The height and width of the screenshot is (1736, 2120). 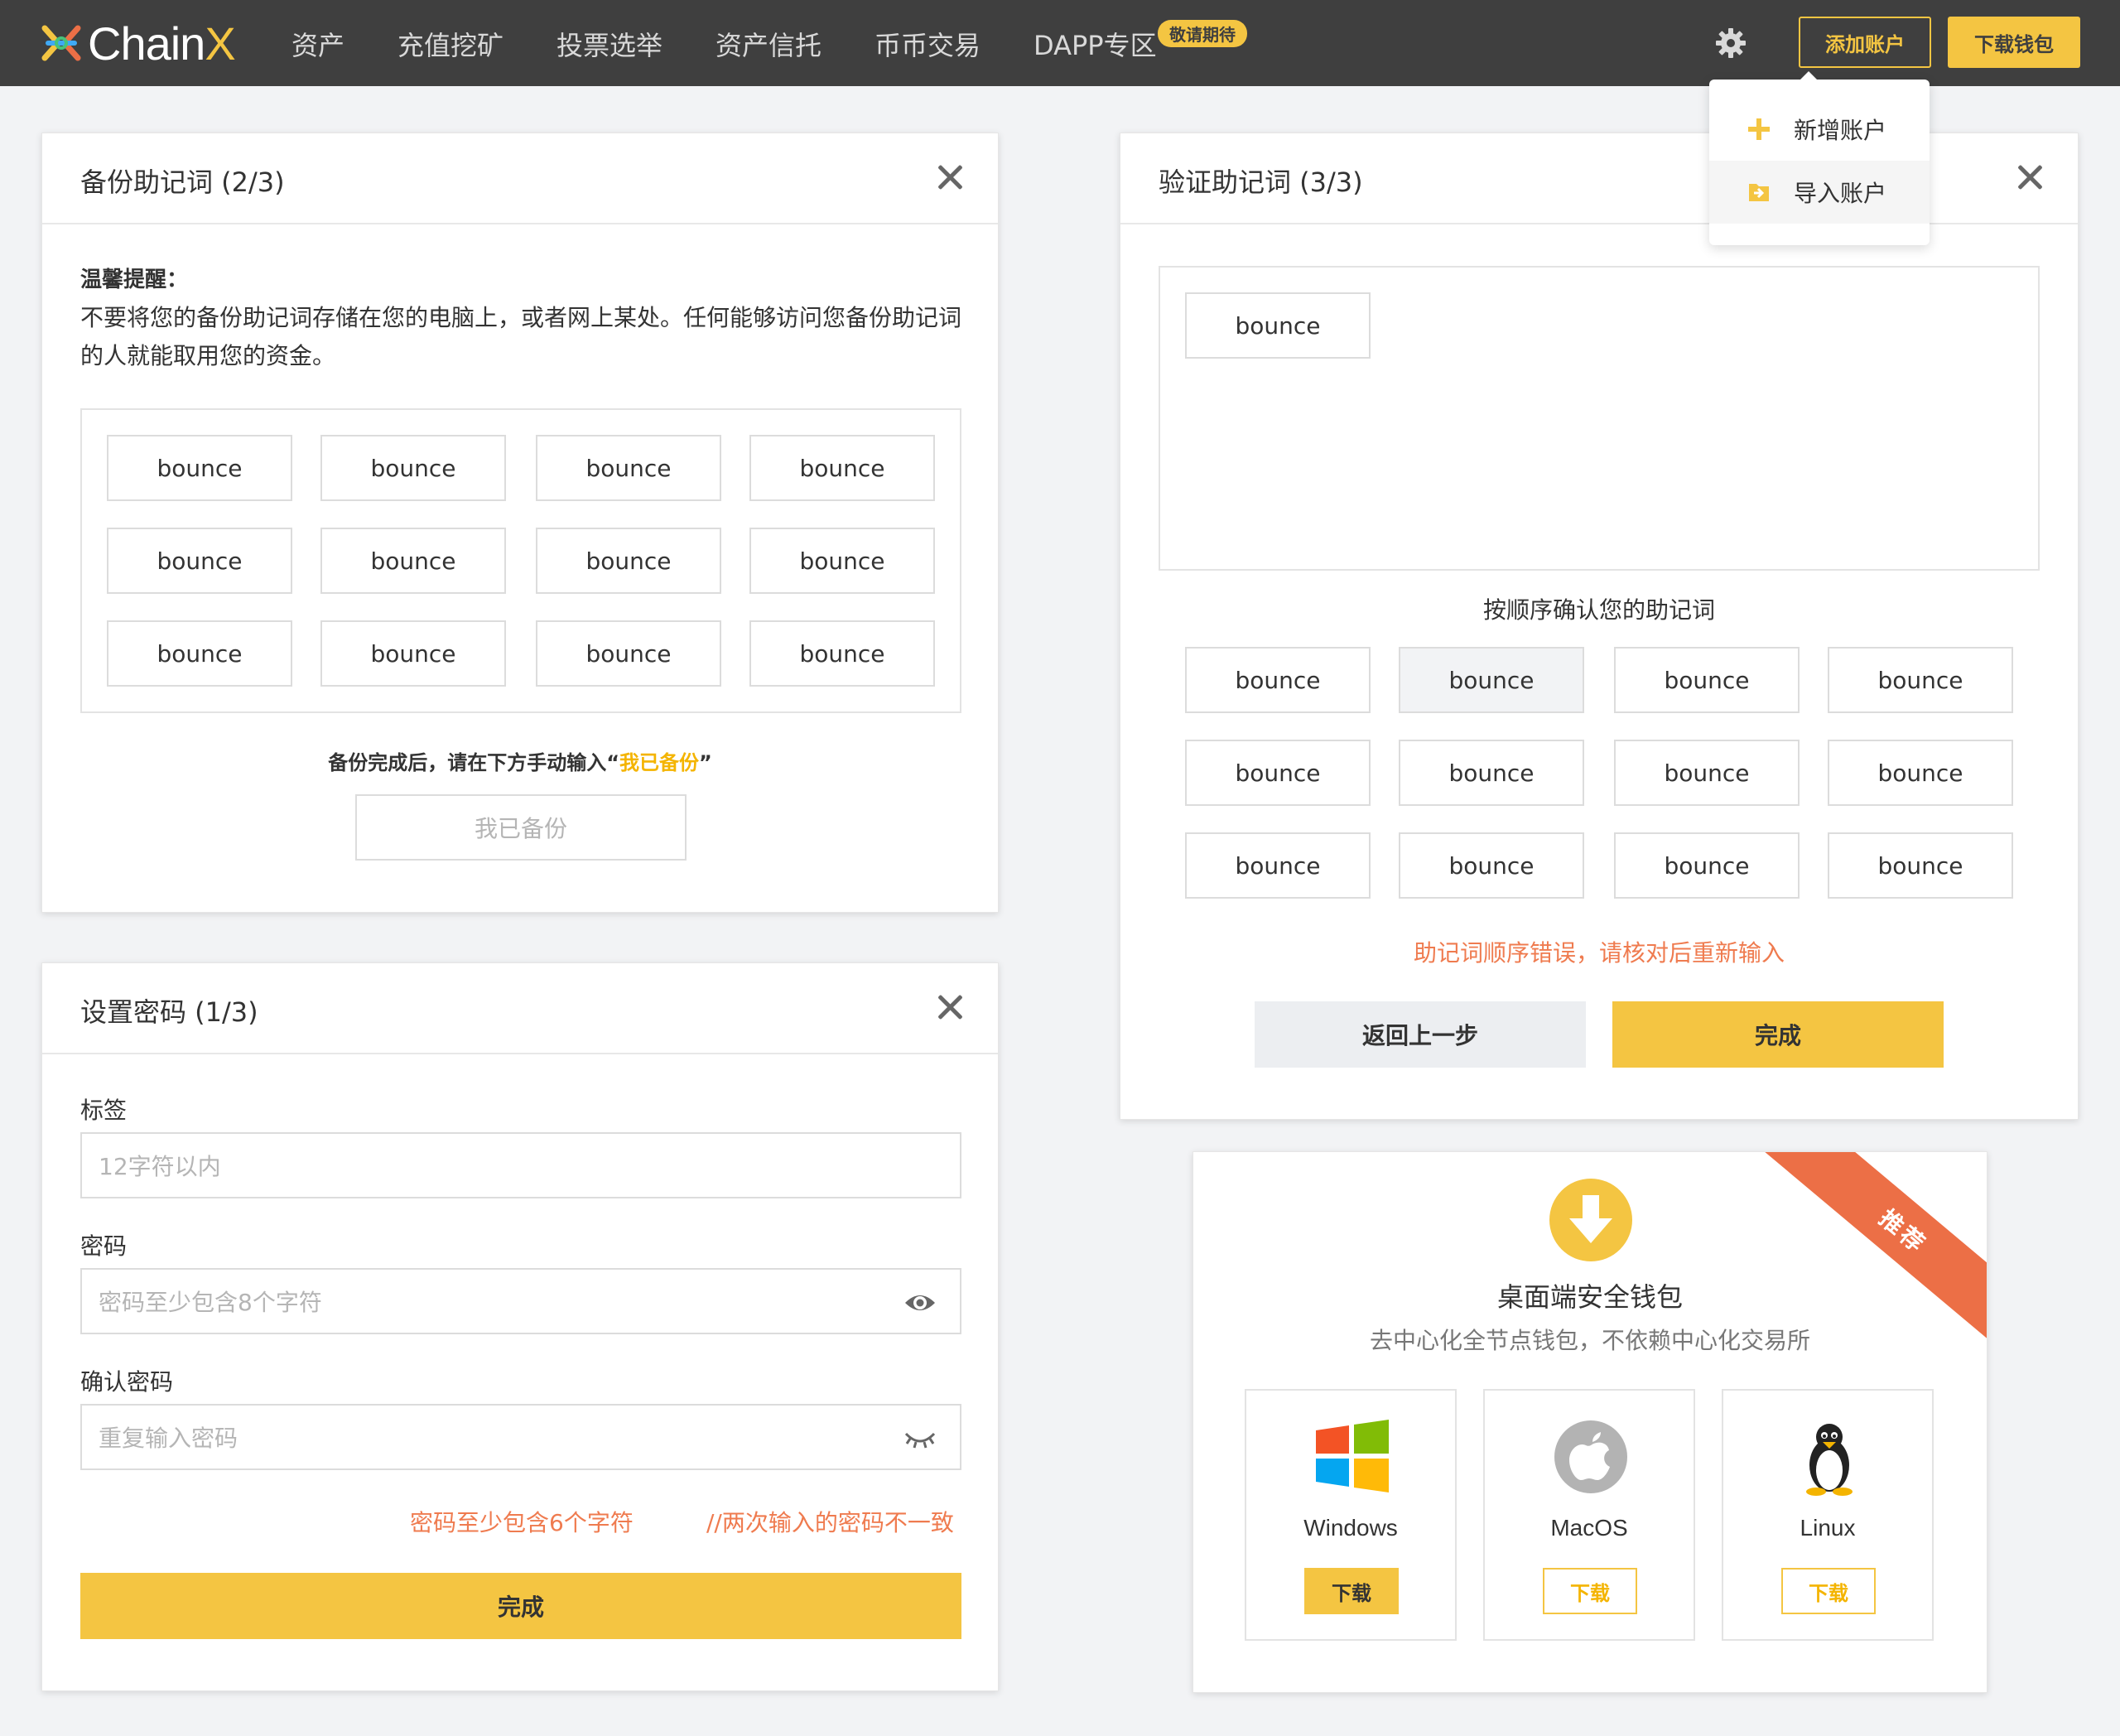 I want to click on candidate-word-selected: bounce, so click(x=1491, y=680).